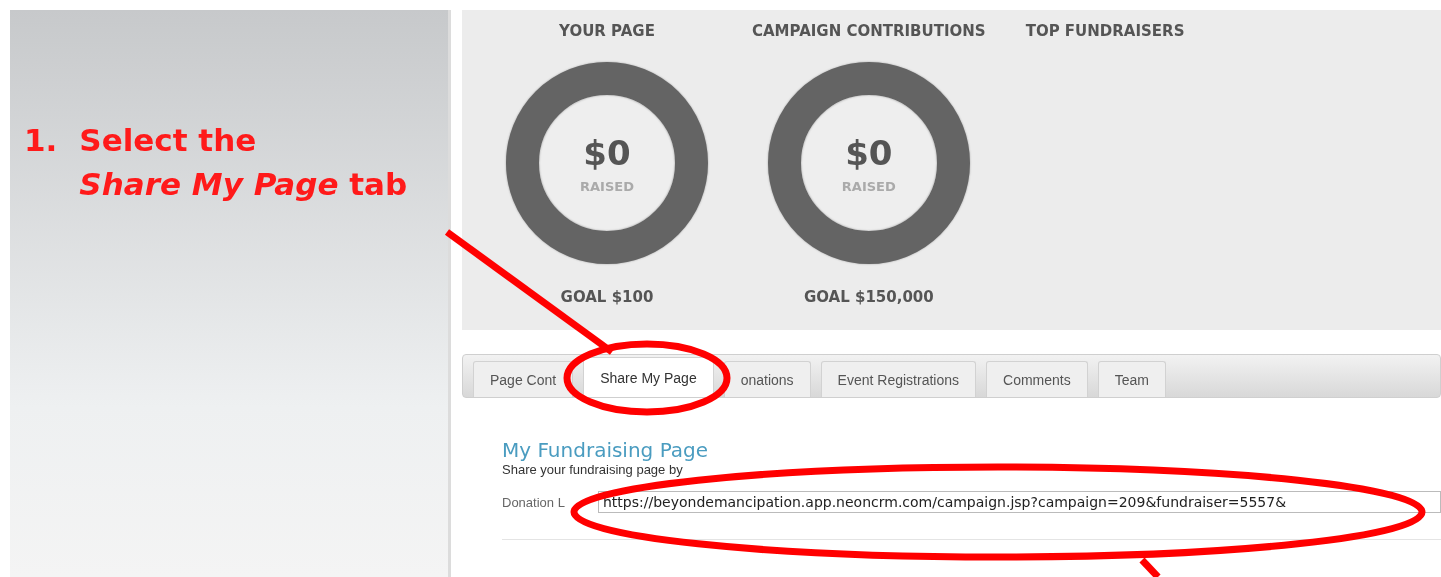  I want to click on goal-label: GOAL $150,000, so click(868, 297).